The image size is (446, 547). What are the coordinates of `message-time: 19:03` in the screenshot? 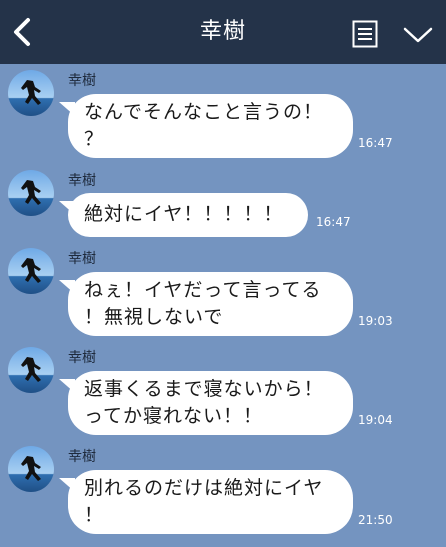 It's located at (375, 321).